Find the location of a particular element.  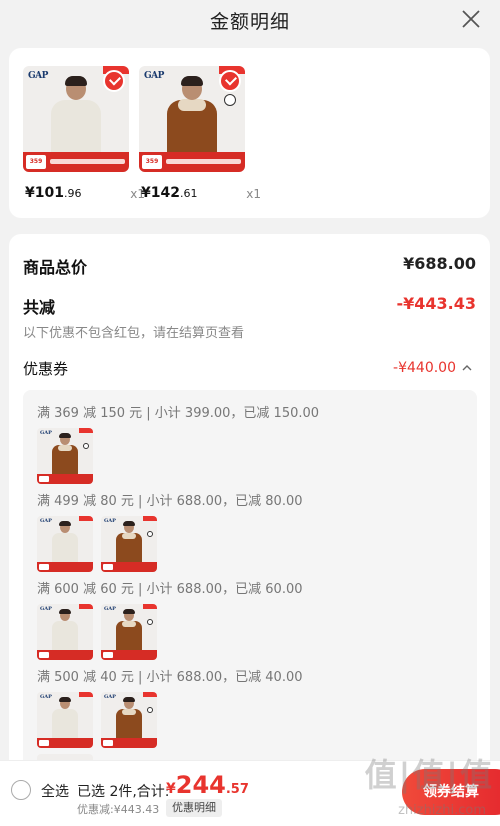

discount-label: 共减 is located at coordinates (39, 307).